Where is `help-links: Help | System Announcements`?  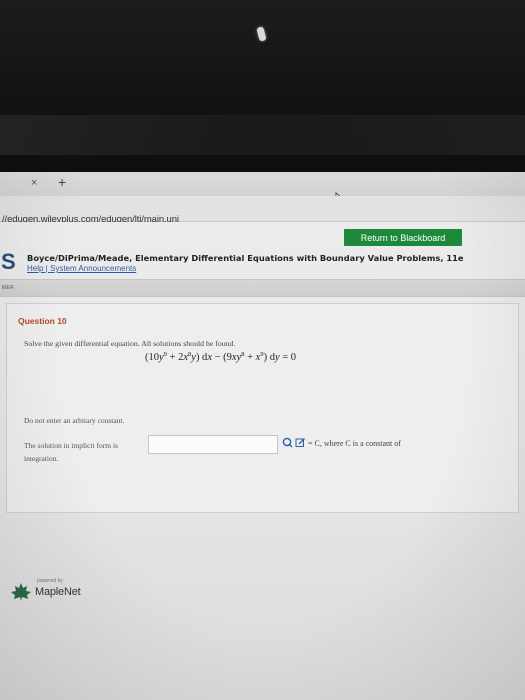 help-links: Help | System Announcements is located at coordinates (81, 268).